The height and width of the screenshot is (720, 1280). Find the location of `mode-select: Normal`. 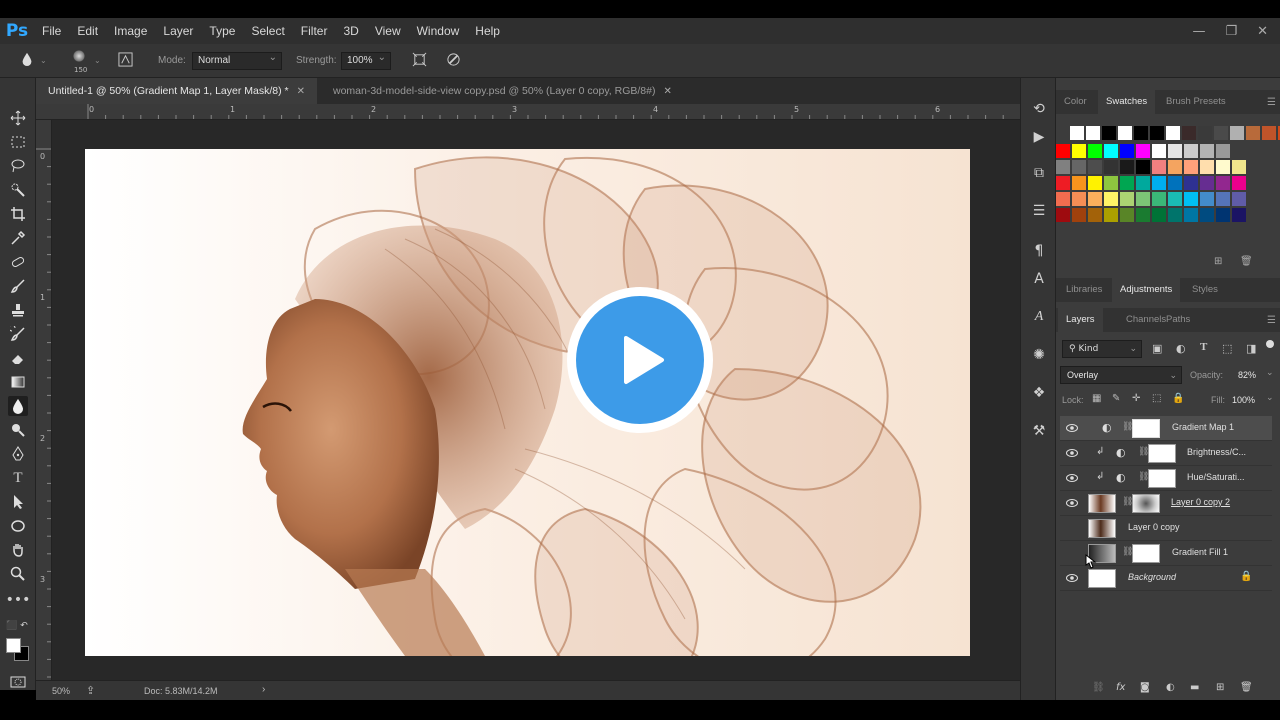

mode-select: Normal is located at coordinates (237, 61).